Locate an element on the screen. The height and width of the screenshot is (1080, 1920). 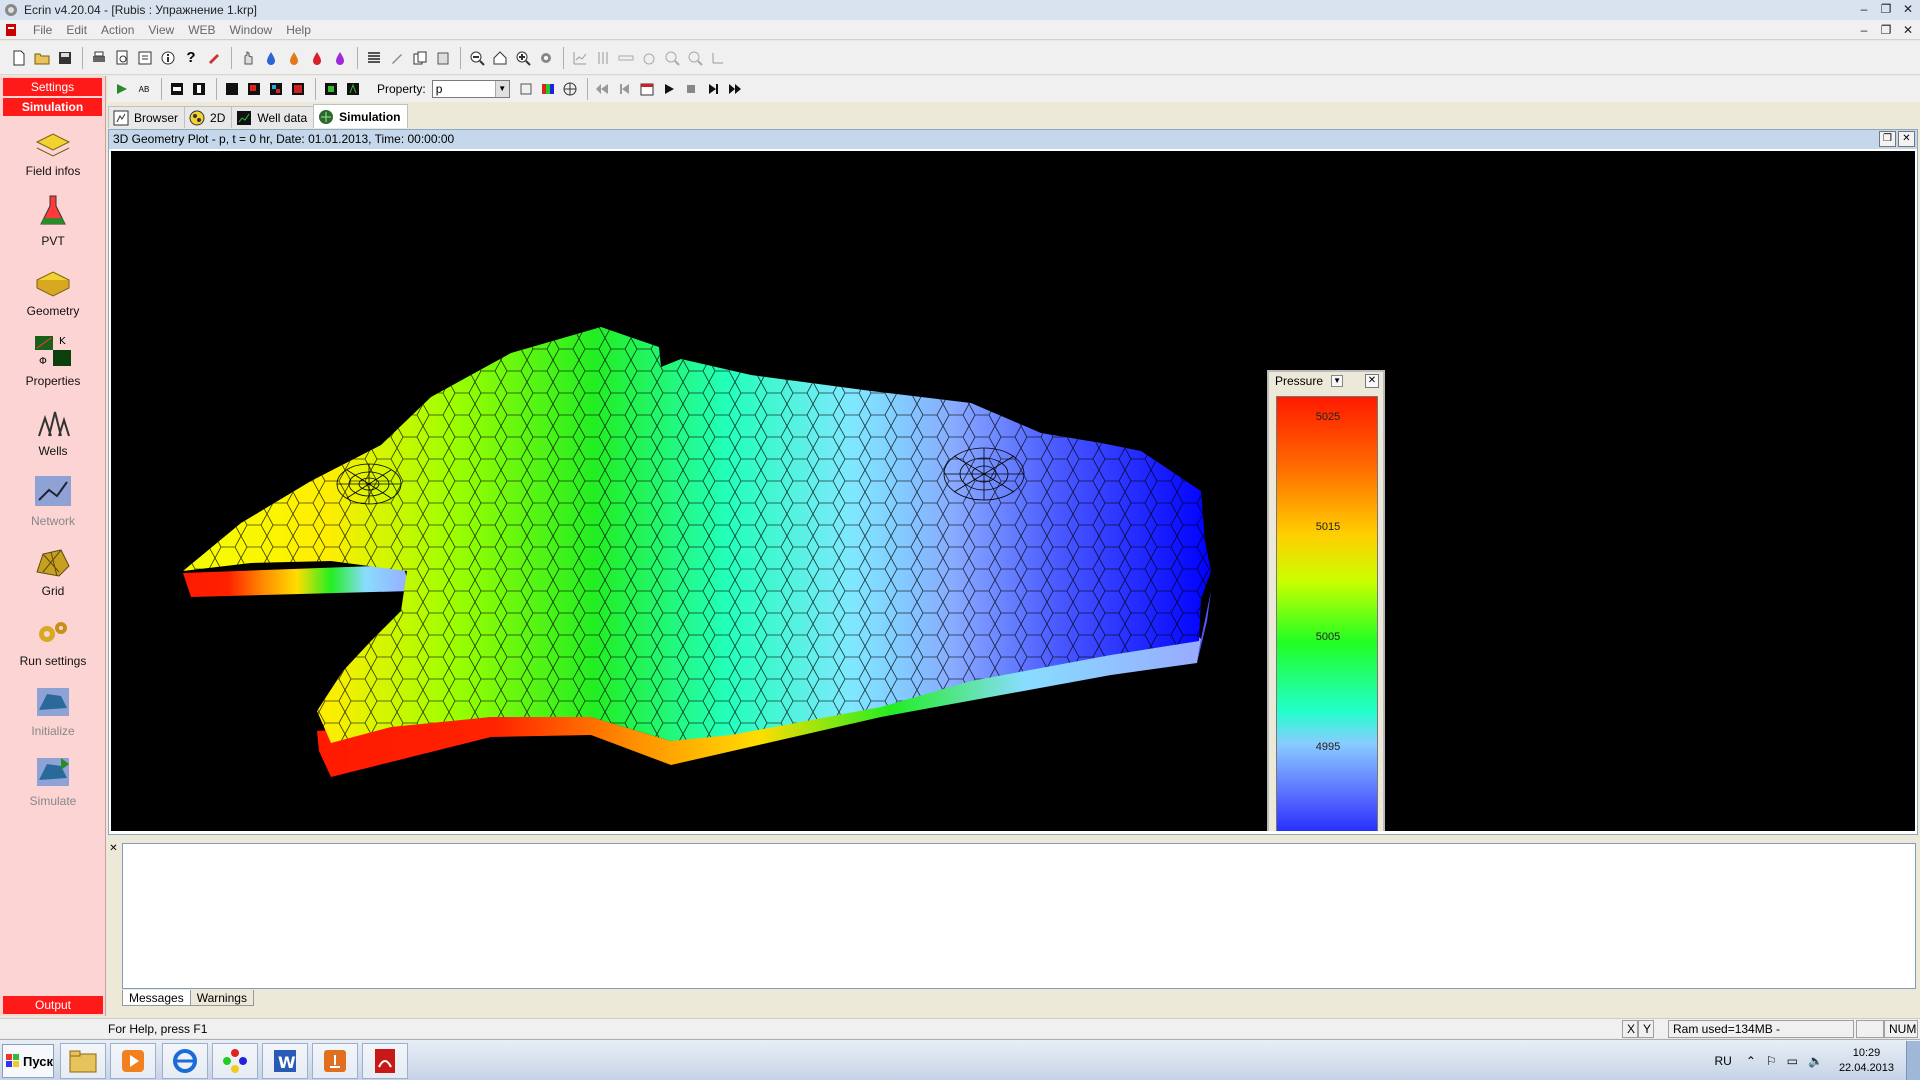
context-help-icon is located at coordinates (214, 58).